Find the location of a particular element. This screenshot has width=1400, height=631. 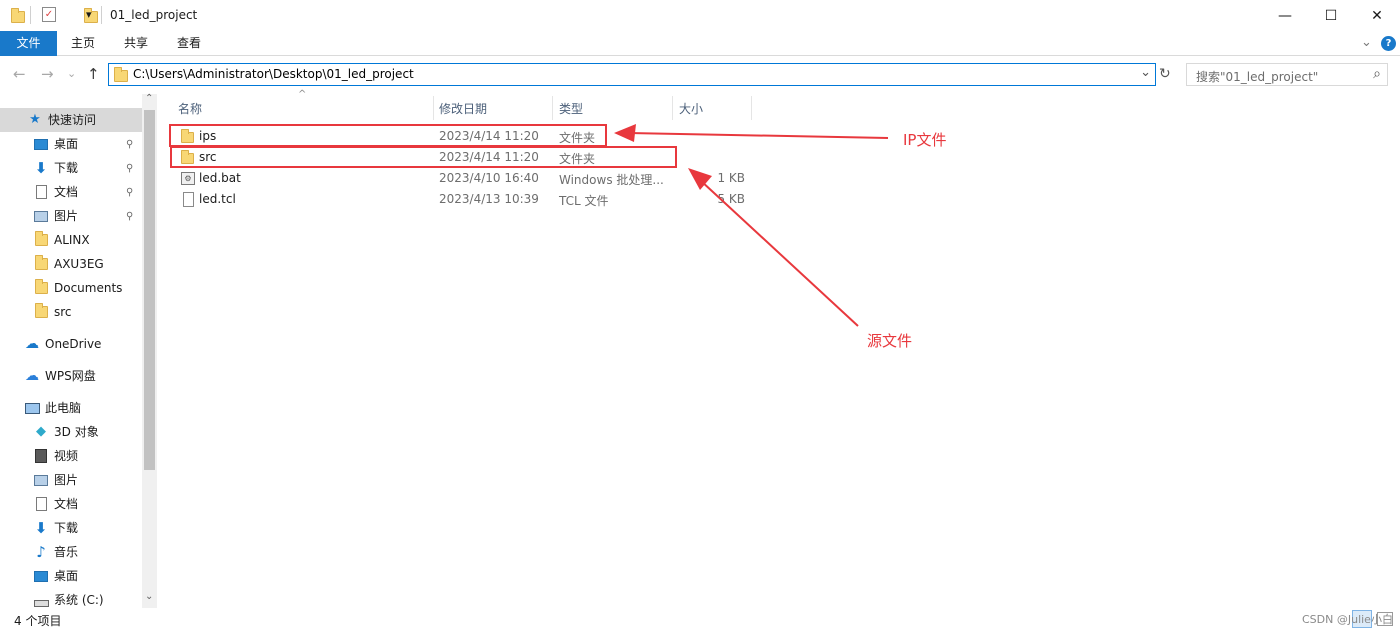

back-button: ← is located at coordinates (19, 74).